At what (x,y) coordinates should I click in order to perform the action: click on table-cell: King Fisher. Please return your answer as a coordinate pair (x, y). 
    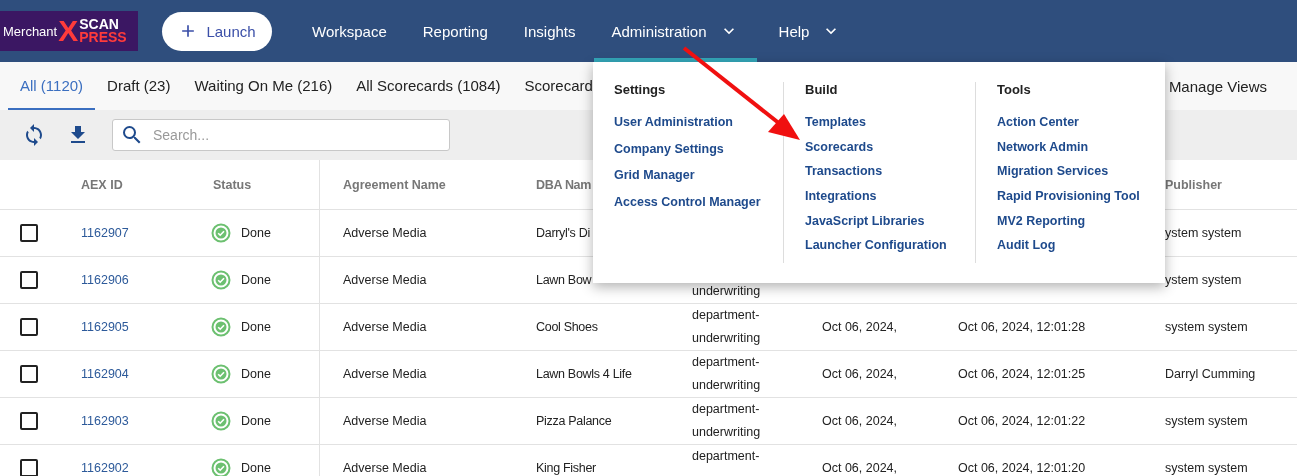
    Looking at the image, I should click on (566, 468).